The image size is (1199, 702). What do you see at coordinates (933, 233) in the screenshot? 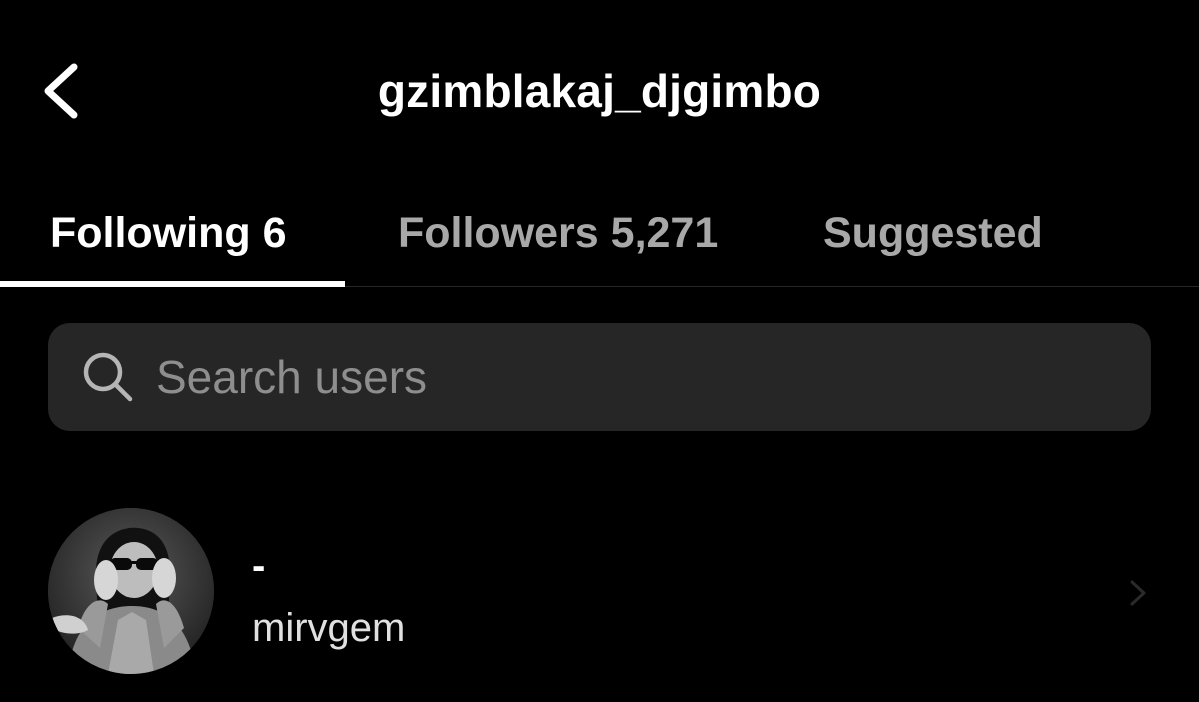
I see `tab-suggested: Suggested` at bounding box center [933, 233].